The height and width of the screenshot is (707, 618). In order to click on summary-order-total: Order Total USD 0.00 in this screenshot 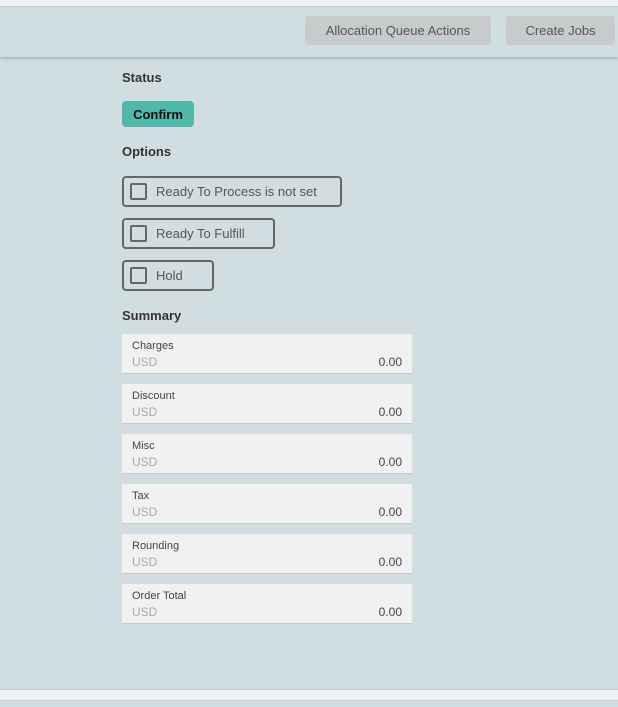, I will do `click(267, 604)`.